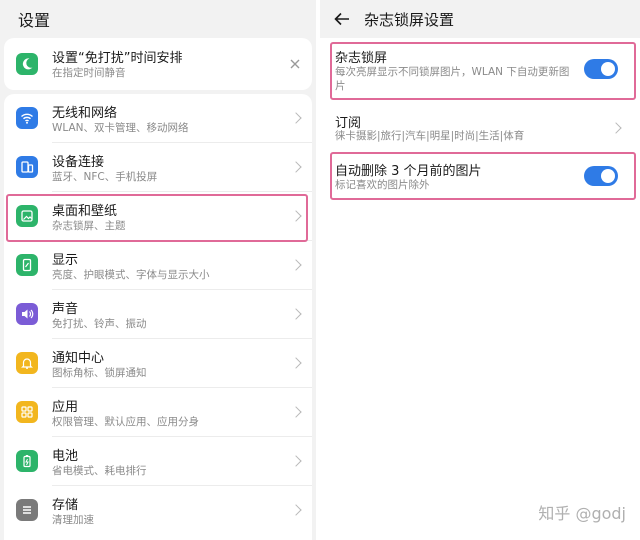 This screenshot has height=540, width=640. I want to click on right-header: 杂志锁屏设置, so click(480, 19).